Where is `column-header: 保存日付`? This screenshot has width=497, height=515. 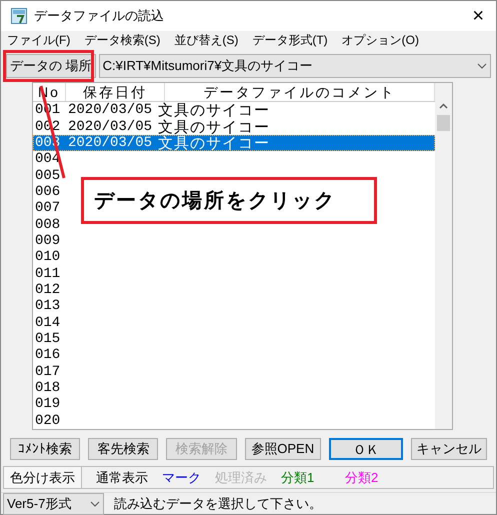
column-header: 保存日付 is located at coordinates (115, 92).